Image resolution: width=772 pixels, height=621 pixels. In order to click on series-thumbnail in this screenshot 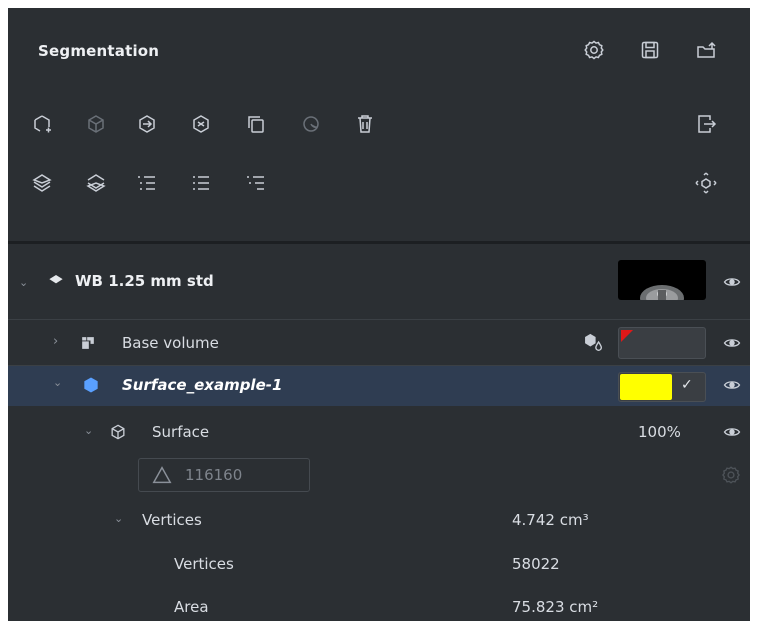, I will do `click(662, 280)`.